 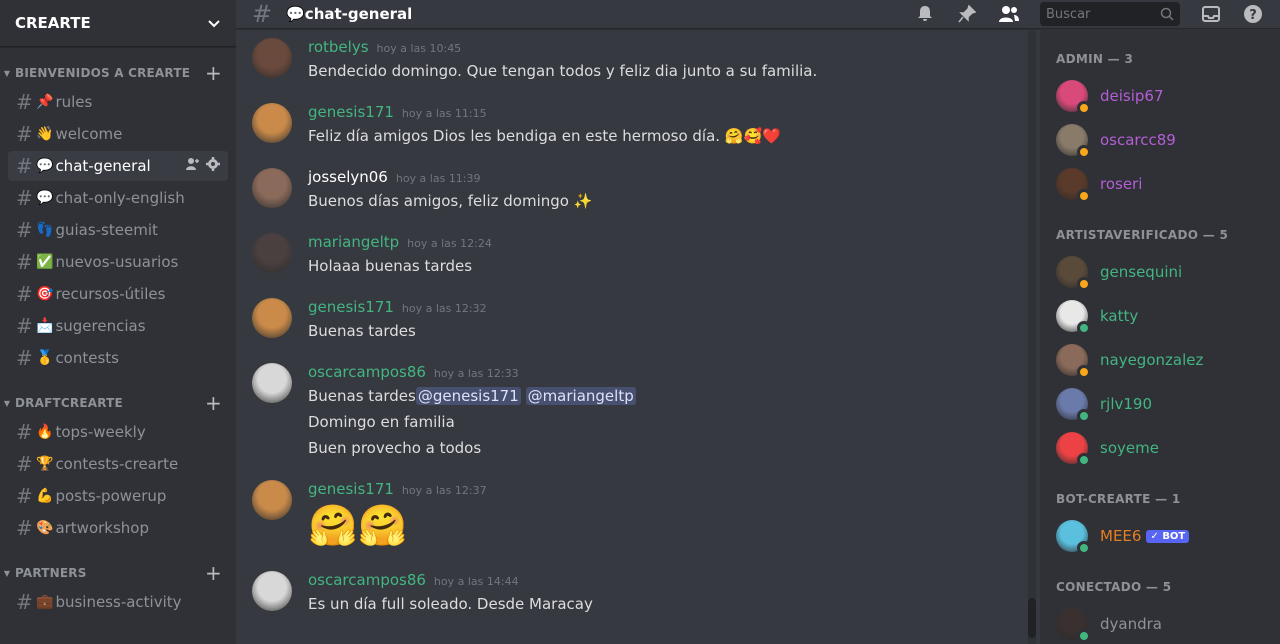 I want to click on scrollbar, so click(x=1032, y=336).